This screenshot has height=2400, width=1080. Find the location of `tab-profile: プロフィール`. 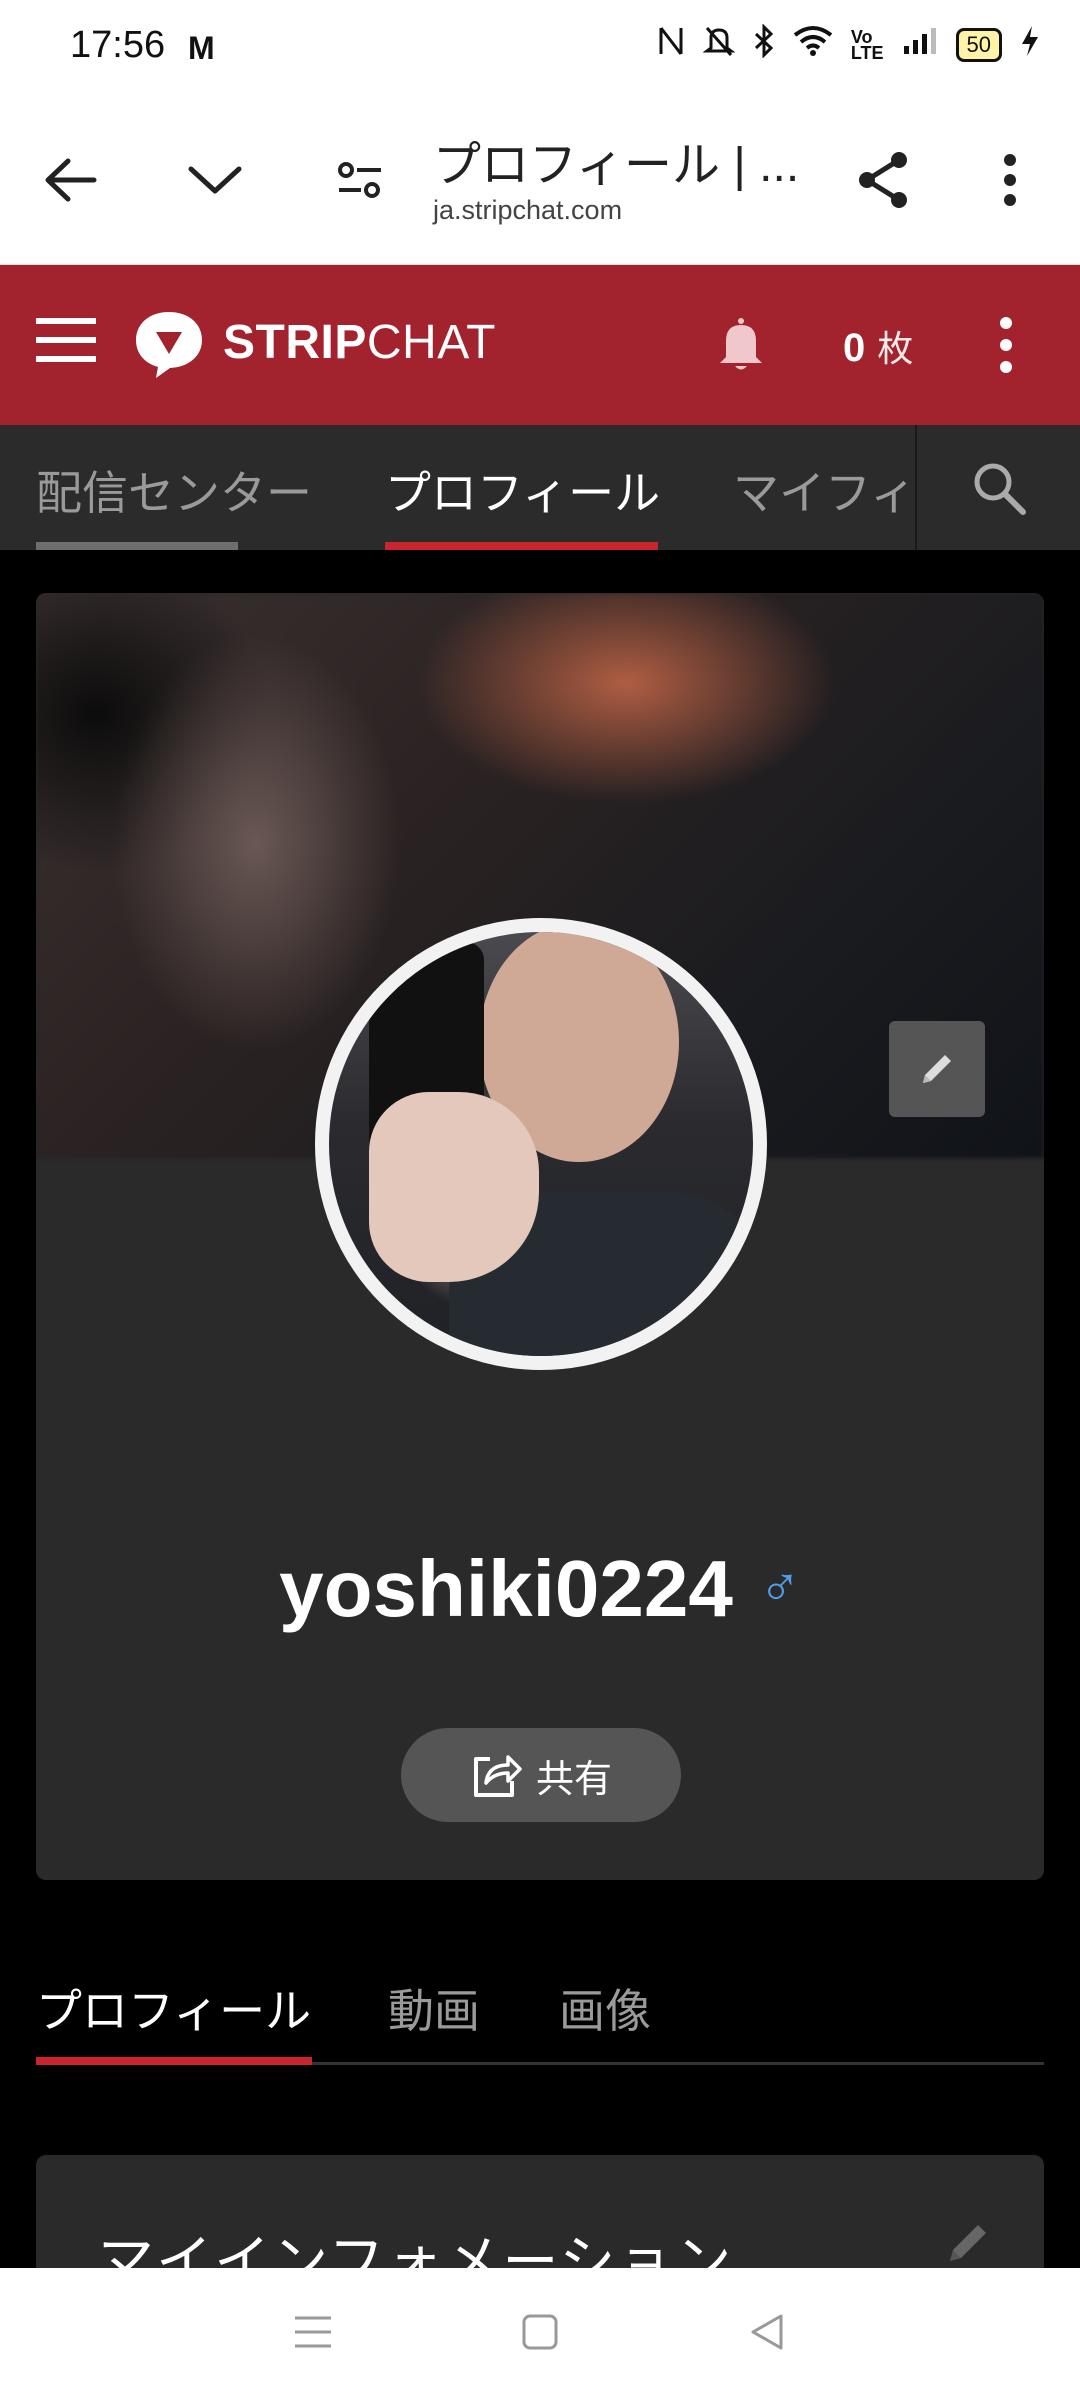

tab-profile: プロフィール is located at coordinates (522, 490).